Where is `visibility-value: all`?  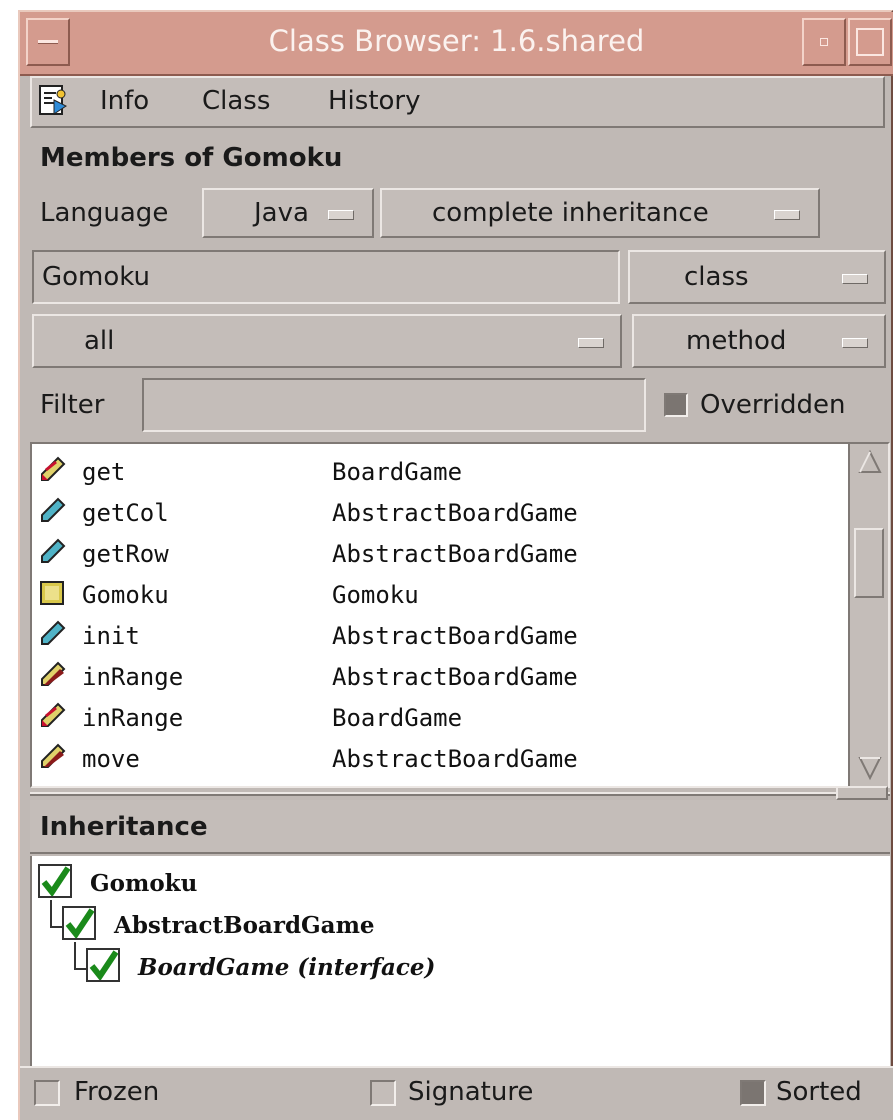 visibility-value: all is located at coordinates (99, 341).